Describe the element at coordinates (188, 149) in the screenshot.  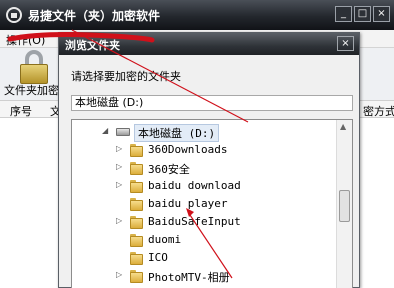
I see `tree-item-label: 360Downloads` at that location.